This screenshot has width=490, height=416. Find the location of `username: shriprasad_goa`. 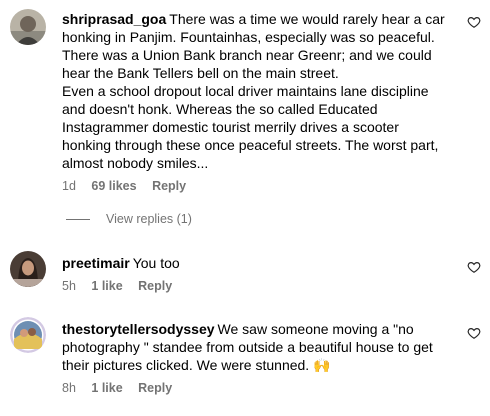

username: shriprasad_goa is located at coordinates (114, 19).